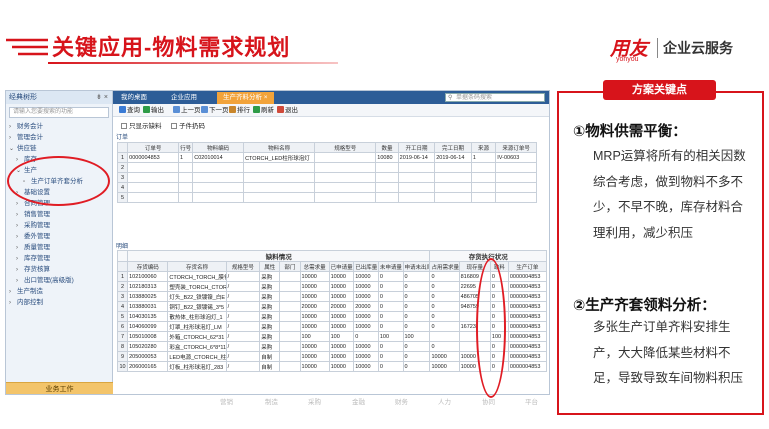  Describe the element at coordinates (37, 236) in the screenshot. I see `sidebar-item-label: 委外管理` at that location.